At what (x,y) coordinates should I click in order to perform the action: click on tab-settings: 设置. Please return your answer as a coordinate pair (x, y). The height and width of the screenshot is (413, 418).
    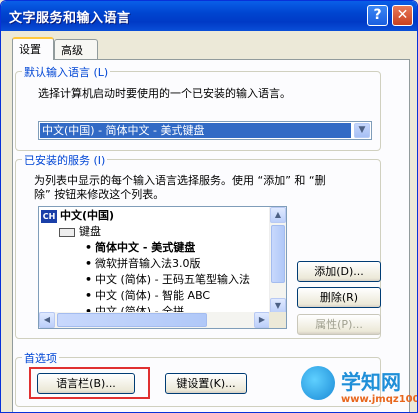
    Looking at the image, I should click on (33, 48).